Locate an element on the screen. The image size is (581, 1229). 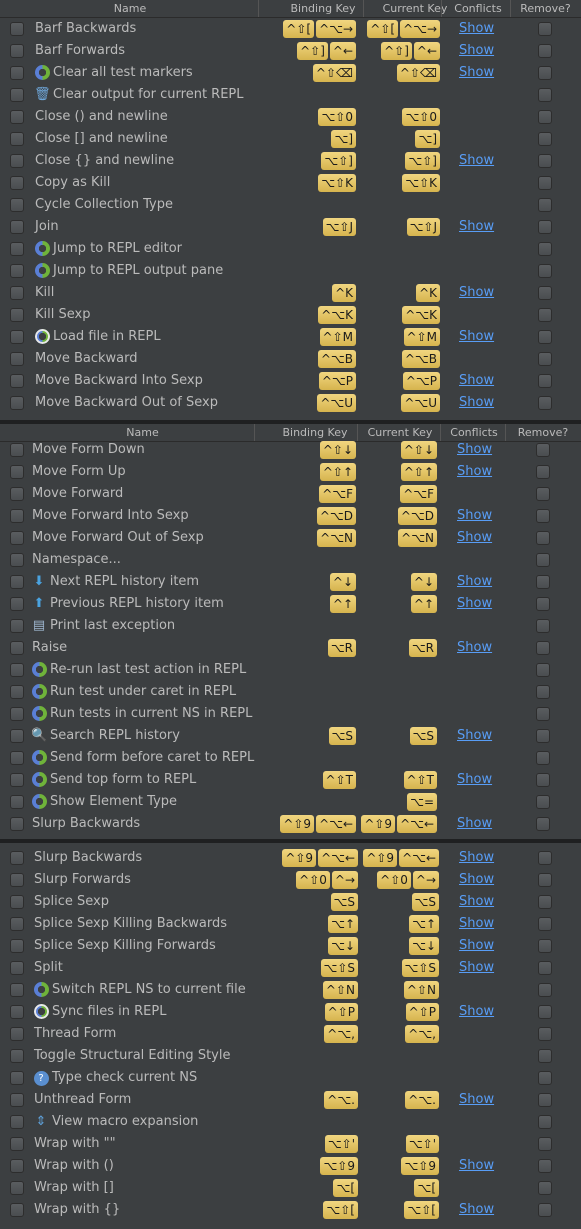
binding-key: ^⇧↑ is located at coordinates (337, 472).